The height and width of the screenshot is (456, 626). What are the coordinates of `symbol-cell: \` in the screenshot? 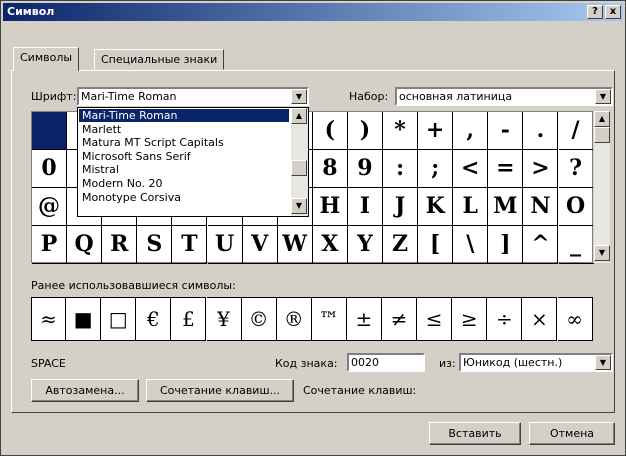 It's located at (471, 245).